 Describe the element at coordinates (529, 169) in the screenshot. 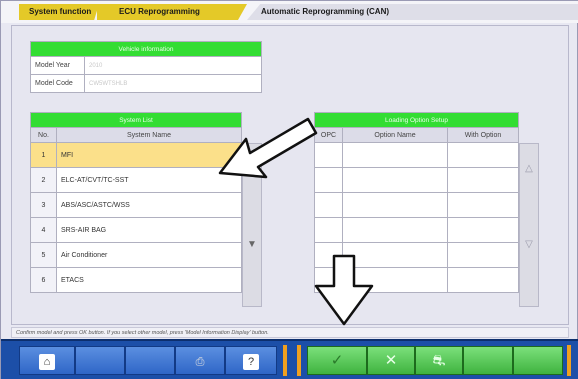

I see `scroll-up-icon: △` at that location.